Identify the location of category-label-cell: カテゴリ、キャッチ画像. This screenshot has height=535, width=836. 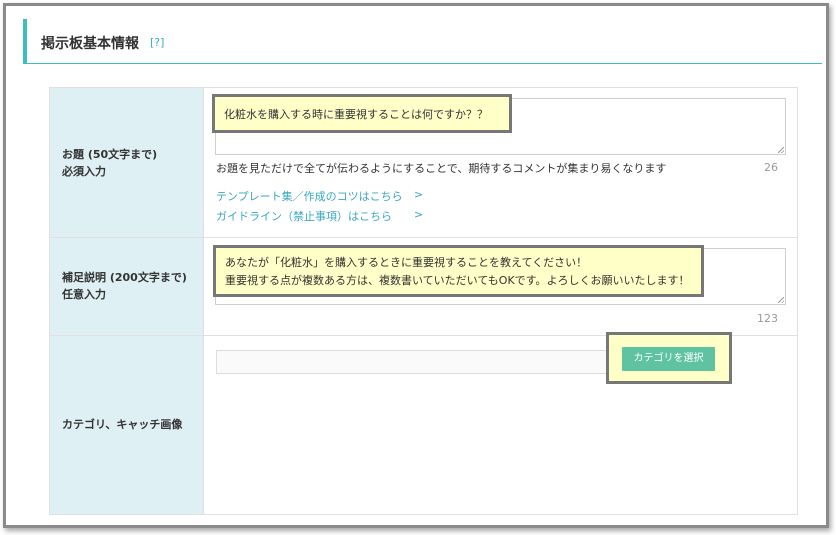
(127, 425).